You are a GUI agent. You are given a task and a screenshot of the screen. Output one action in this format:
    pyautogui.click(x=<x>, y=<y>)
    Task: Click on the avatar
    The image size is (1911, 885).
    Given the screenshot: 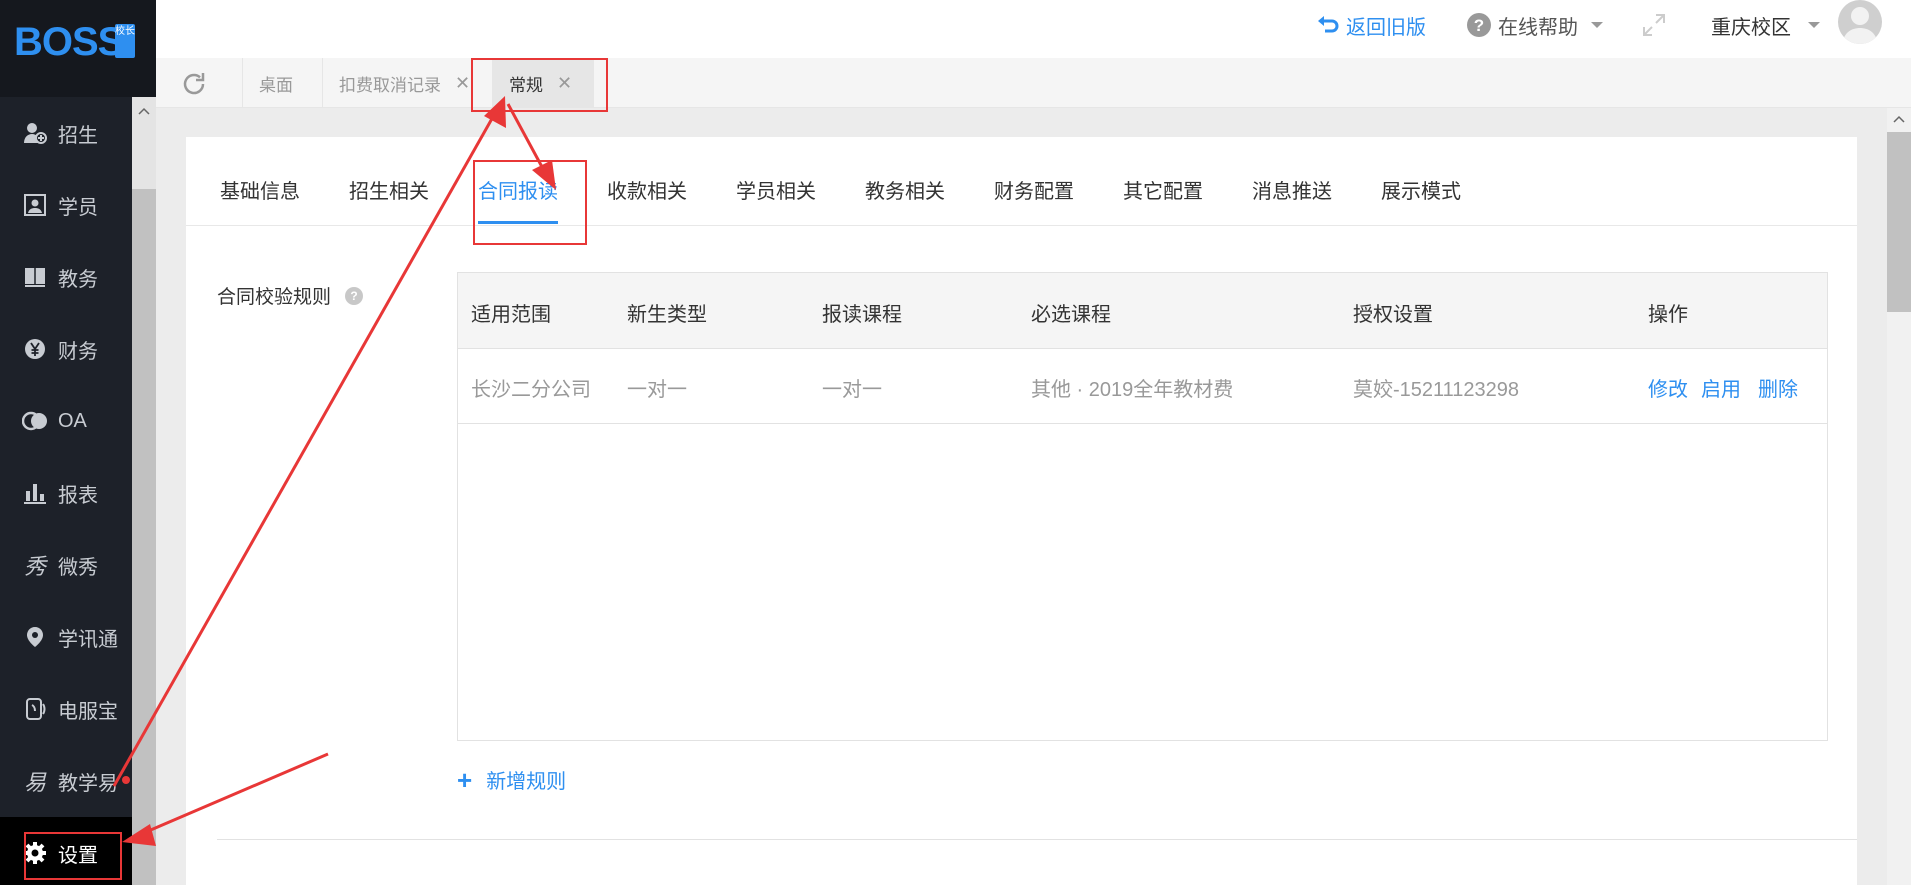 What is the action you would take?
    pyautogui.click(x=1860, y=22)
    